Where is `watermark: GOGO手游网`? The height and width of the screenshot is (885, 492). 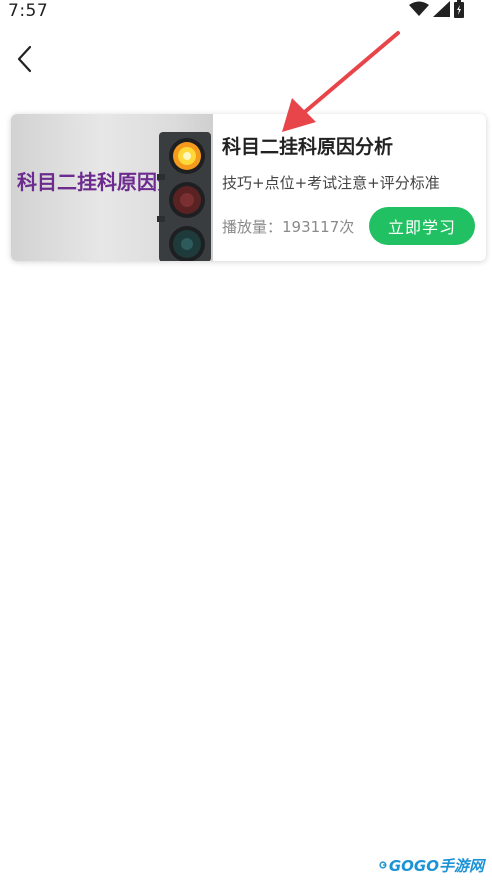
watermark: GOGO手游网 is located at coordinates (431, 865).